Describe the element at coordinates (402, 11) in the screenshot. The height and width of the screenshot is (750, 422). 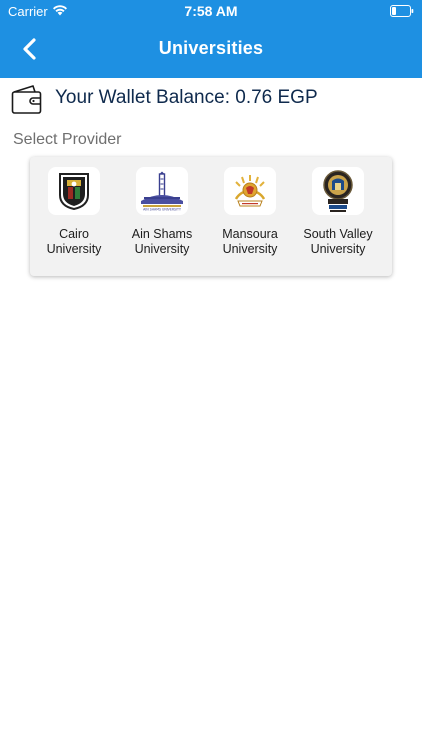
I see `battery-icon` at that location.